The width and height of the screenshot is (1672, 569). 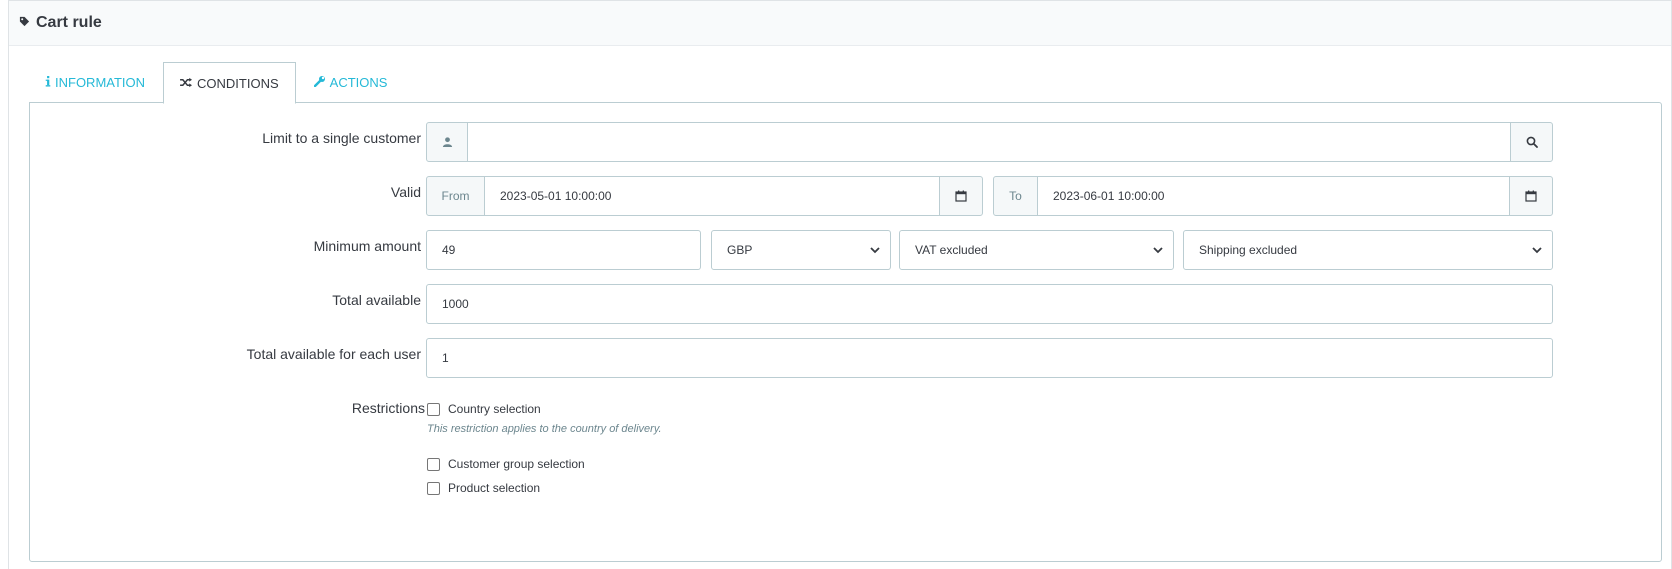 I want to click on tag-icon, so click(x=27, y=23).